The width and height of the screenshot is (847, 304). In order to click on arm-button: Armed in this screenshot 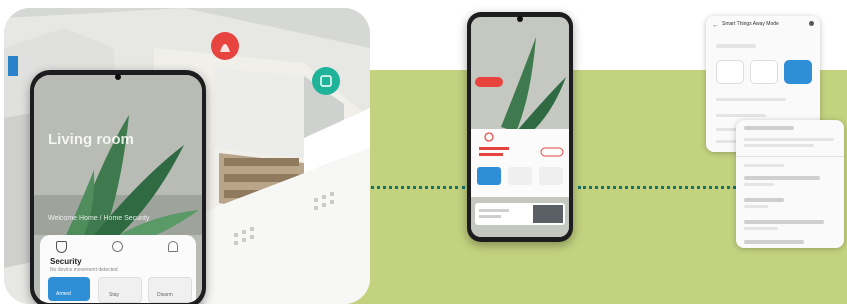, I will do `click(69, 289)`.